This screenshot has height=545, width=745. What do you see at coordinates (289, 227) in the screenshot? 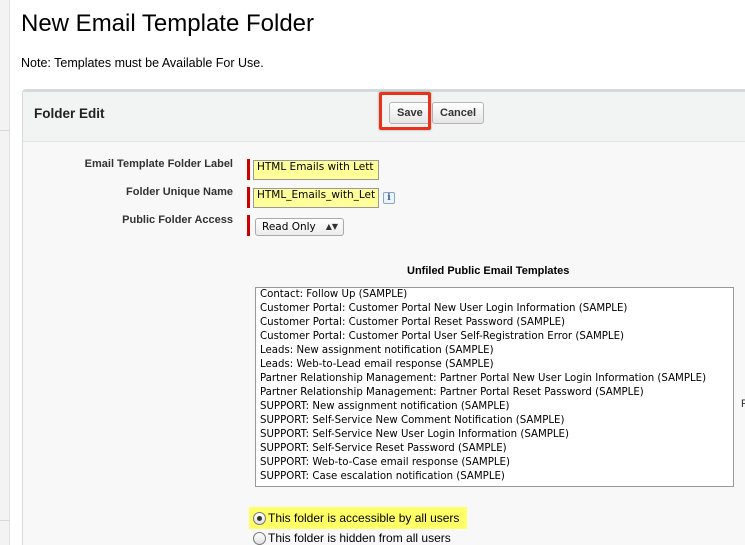
I see `public-access-value: Read Only` at bounding box center [289, 227].